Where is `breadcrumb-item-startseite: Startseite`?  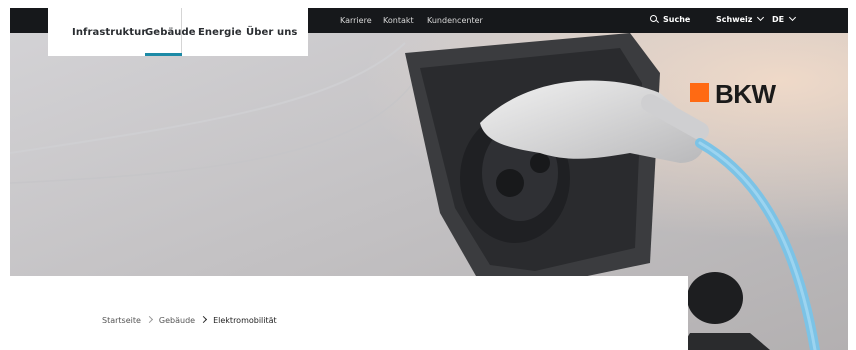
breadcrumb-item-startseite: Startseite is located at coordinates (121, 320).